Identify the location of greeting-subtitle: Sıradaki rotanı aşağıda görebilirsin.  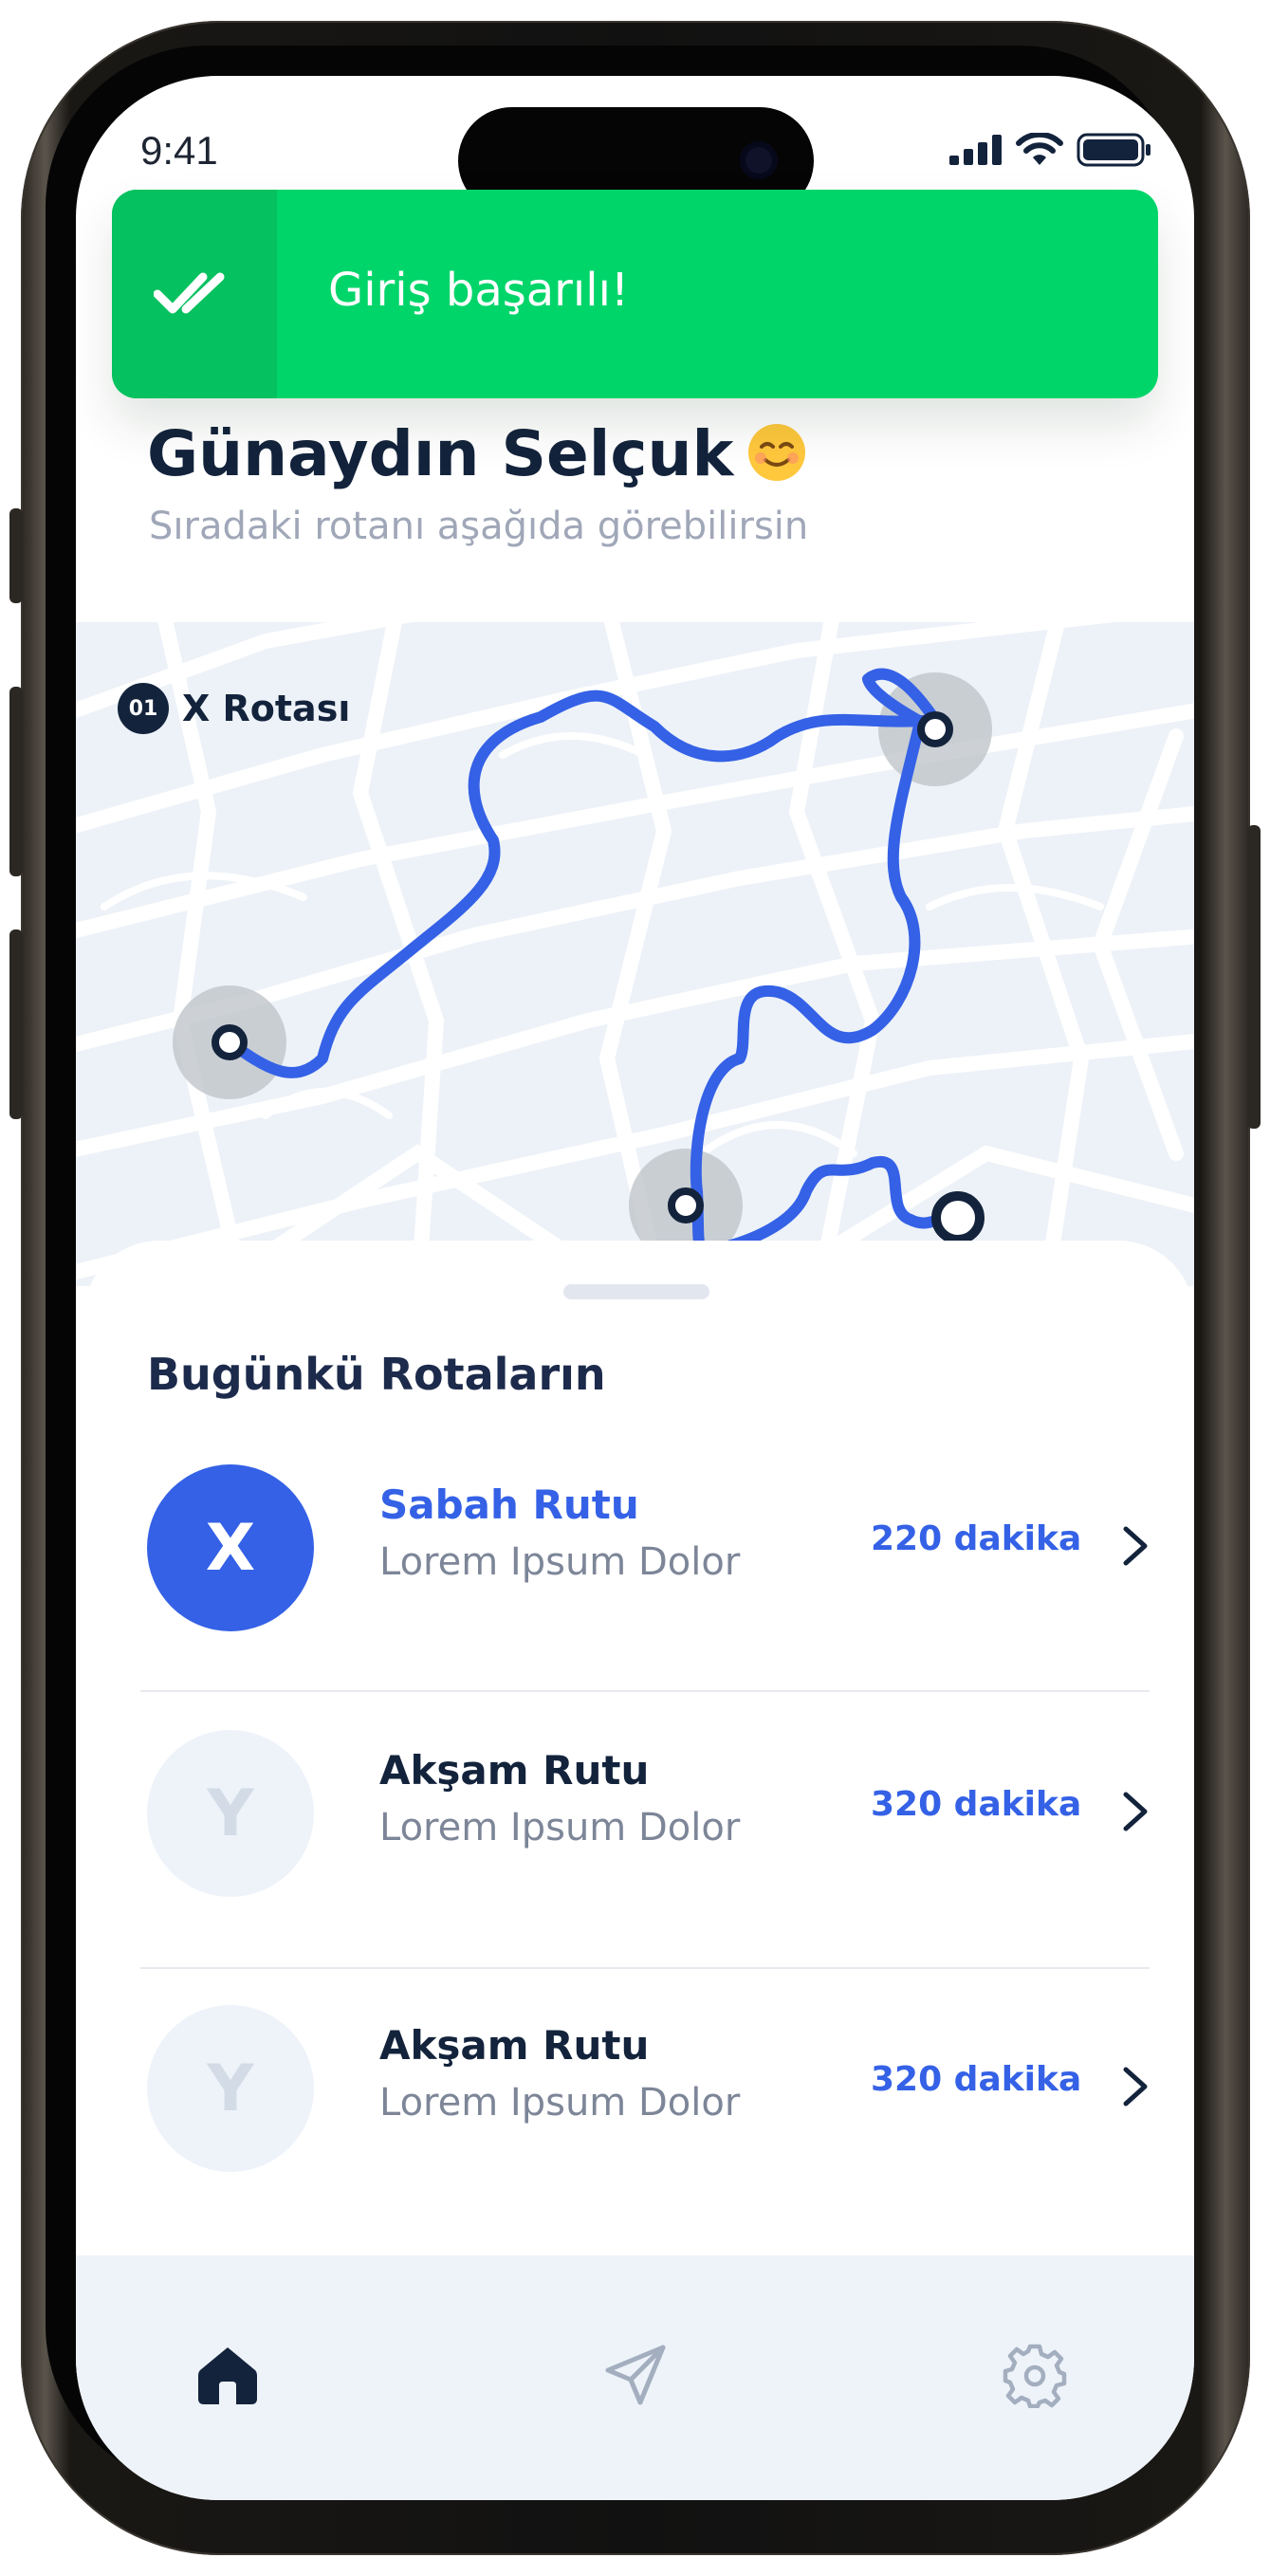
(479, 526).